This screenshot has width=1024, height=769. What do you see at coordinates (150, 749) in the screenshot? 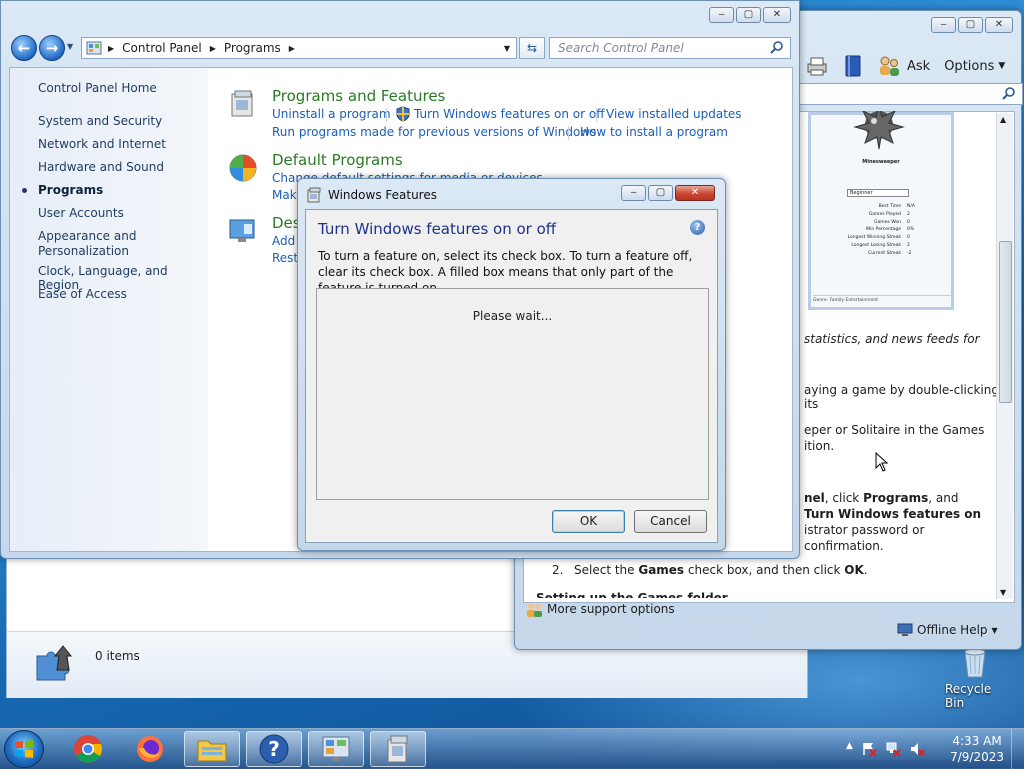
I see `taskbar-firefox` at bounding box center [150, 749].